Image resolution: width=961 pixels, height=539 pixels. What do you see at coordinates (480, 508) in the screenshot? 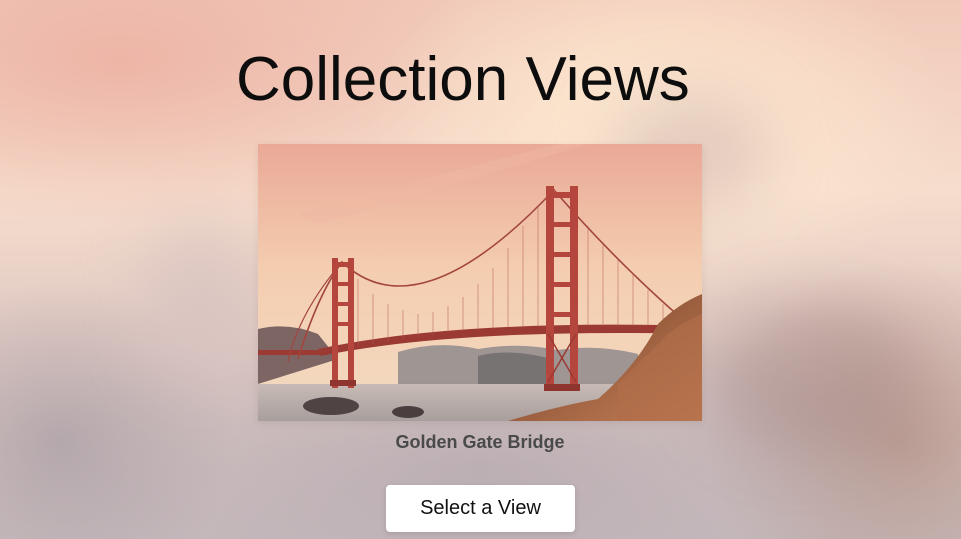
I see `select-a-view-button: Select a View` at bounding box center [480, 508].